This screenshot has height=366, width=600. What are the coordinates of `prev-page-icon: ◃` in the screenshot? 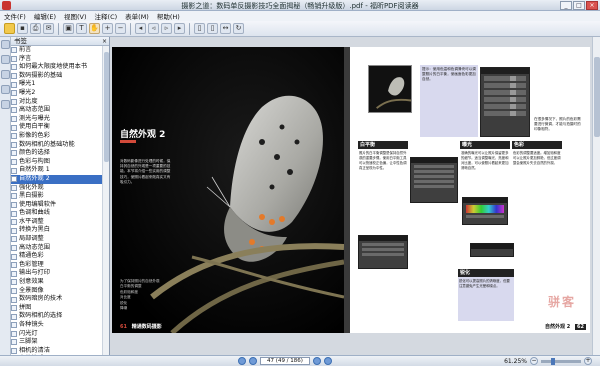 It's located at (153, 28).